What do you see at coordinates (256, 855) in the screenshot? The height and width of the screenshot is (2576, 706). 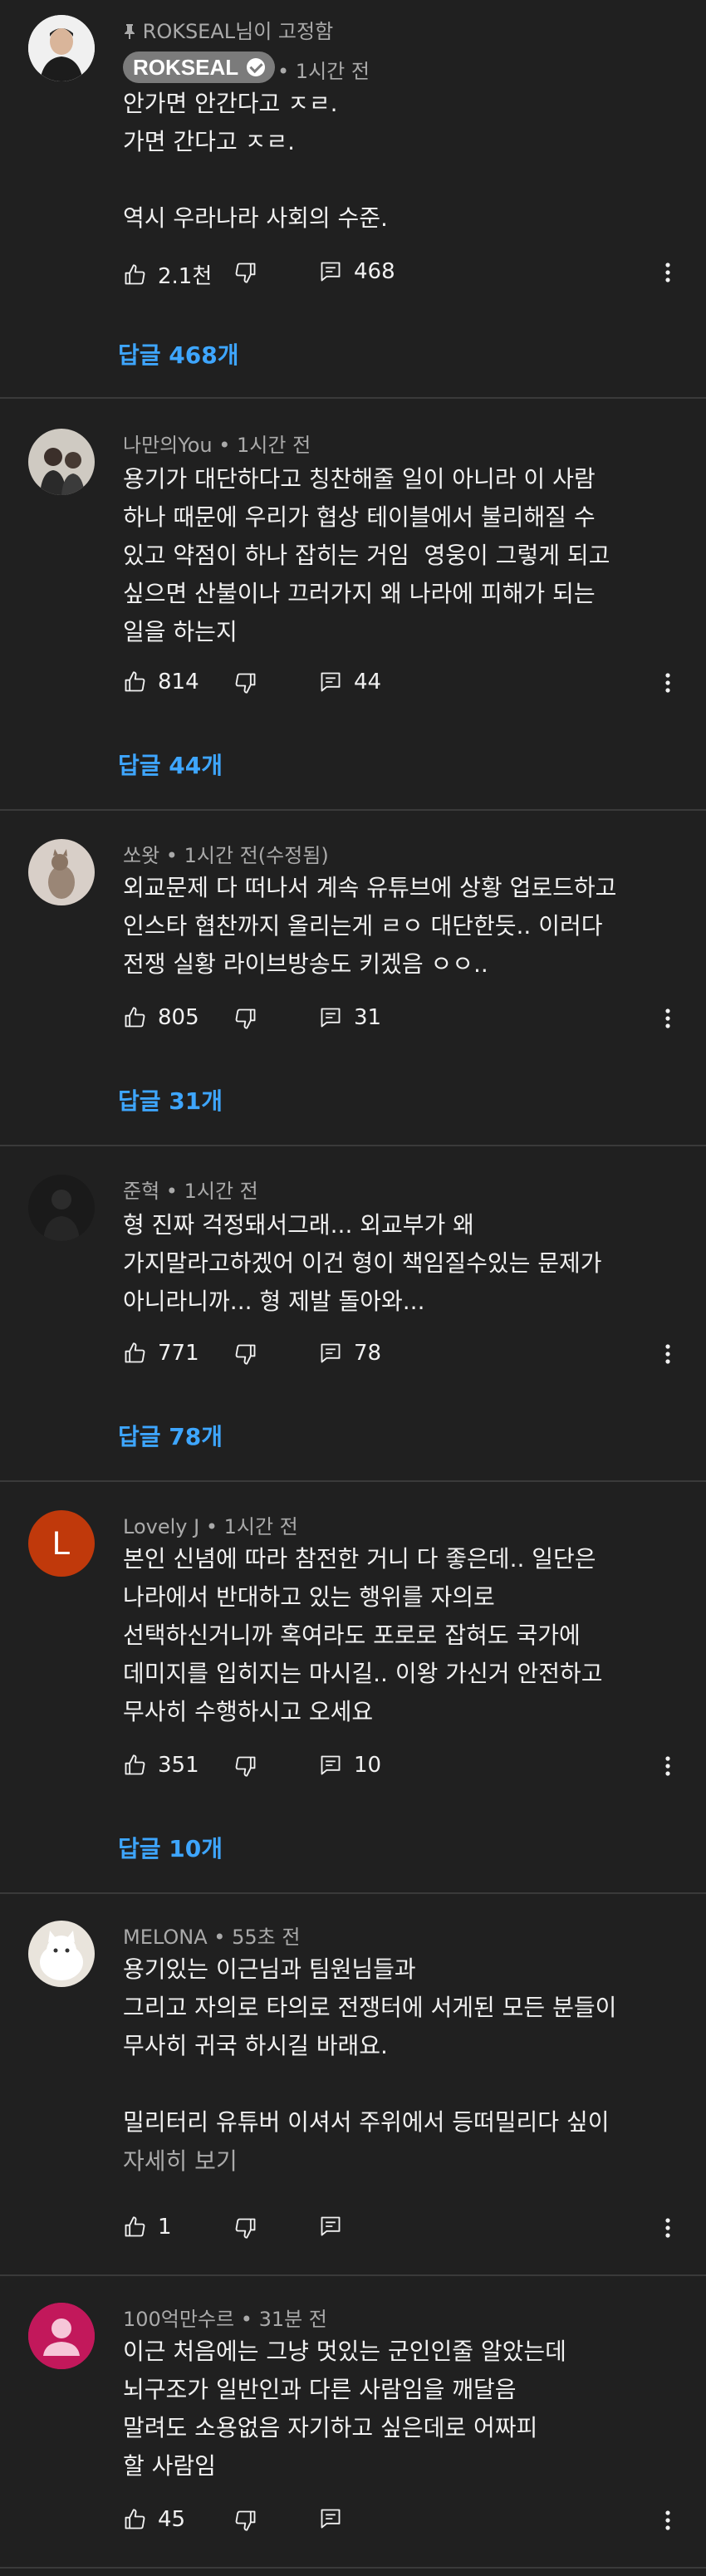 I see `time-text: 1시간 전(수정됨)` at bounding box center [256, 855].